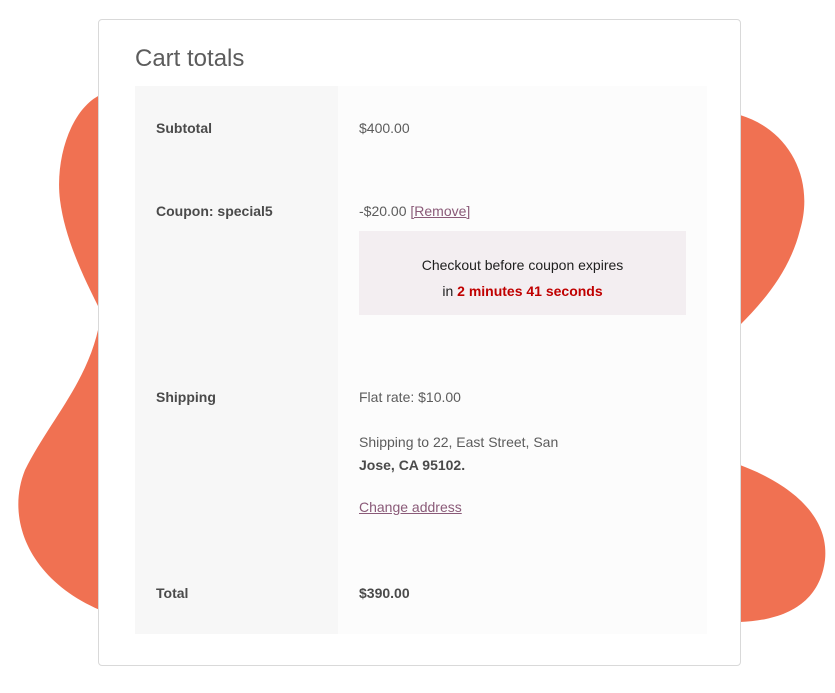  Describe the element at coordinates (772, 220) in the screenshot. I see `blob-right-top` at that location.